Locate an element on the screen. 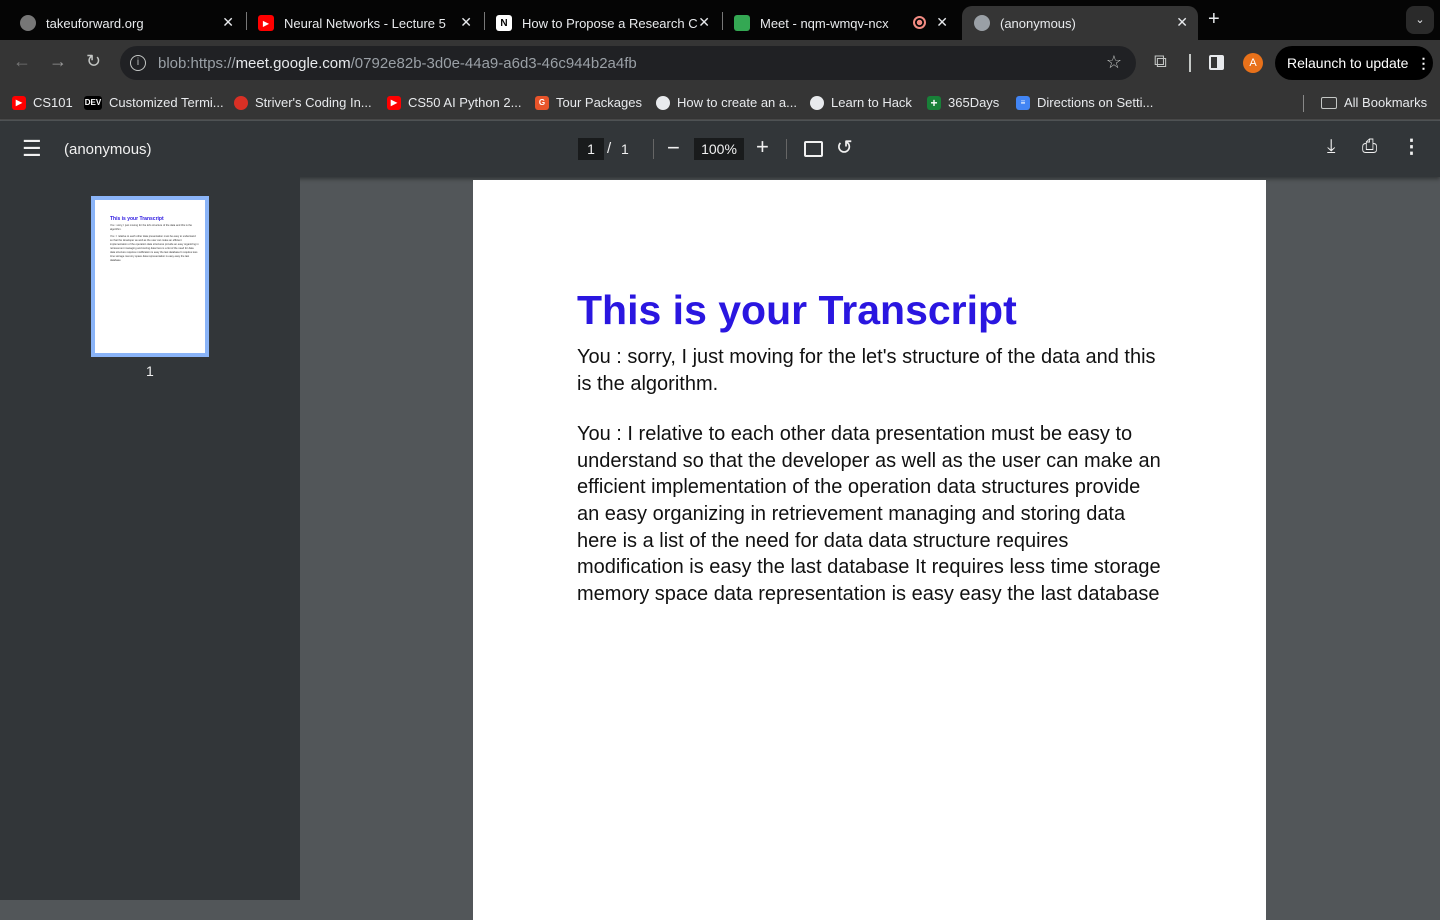 This screenshot has width=1440, height=920. page-number-input: 1 is located at coordinates (591, 149).